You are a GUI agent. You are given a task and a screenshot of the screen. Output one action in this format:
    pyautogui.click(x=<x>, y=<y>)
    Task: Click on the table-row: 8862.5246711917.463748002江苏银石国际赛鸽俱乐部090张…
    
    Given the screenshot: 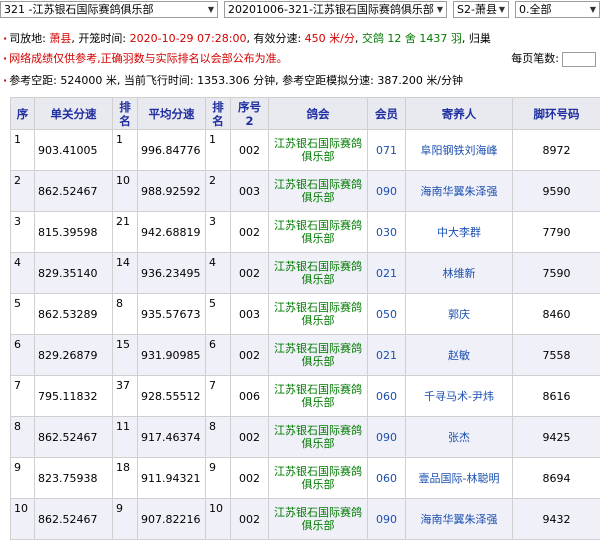 What is the action you would take?
    pyautogui.click(x=305, y=437)
    